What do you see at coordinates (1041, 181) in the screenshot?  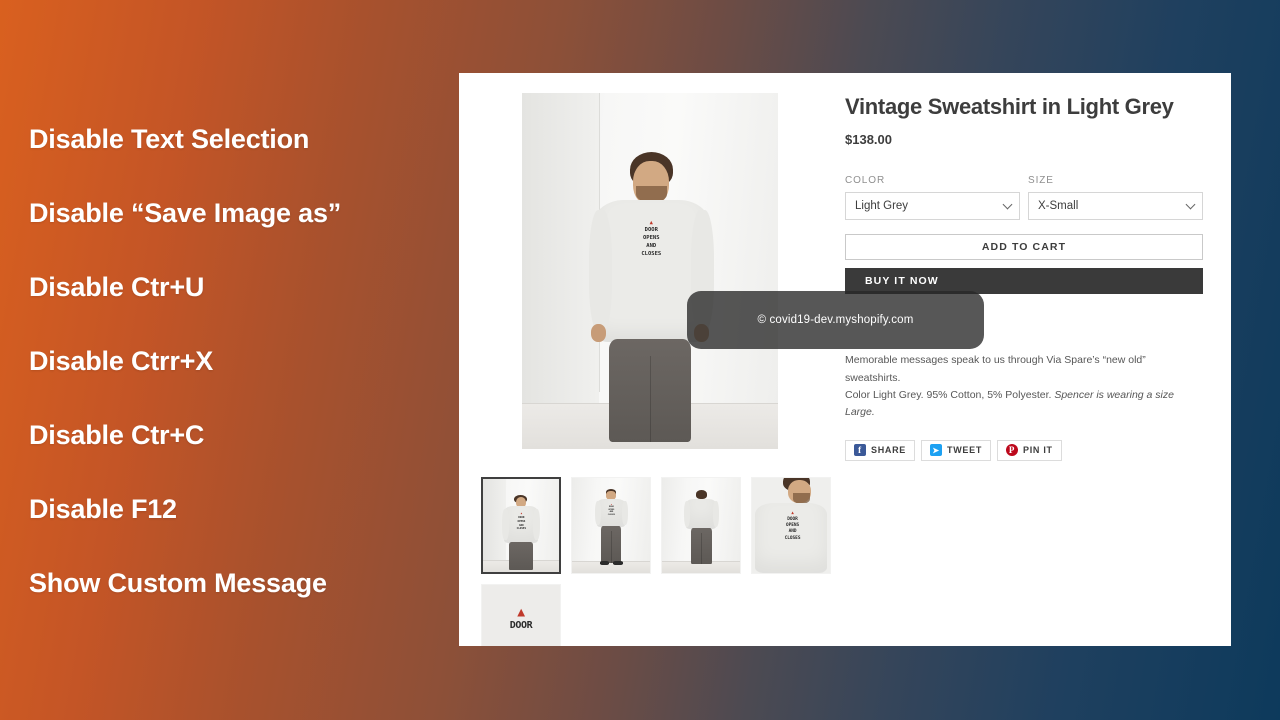 I see `size-label: SIZE` at bounding box center [1041, 181].